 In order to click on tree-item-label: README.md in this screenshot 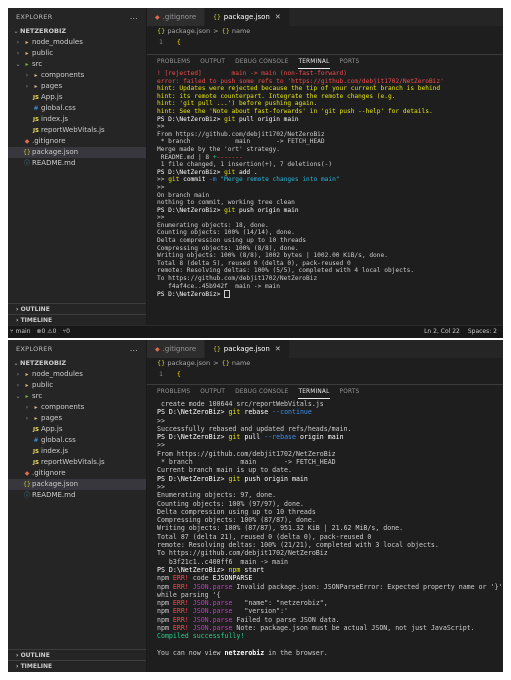, I will do `click(54, 163)`.